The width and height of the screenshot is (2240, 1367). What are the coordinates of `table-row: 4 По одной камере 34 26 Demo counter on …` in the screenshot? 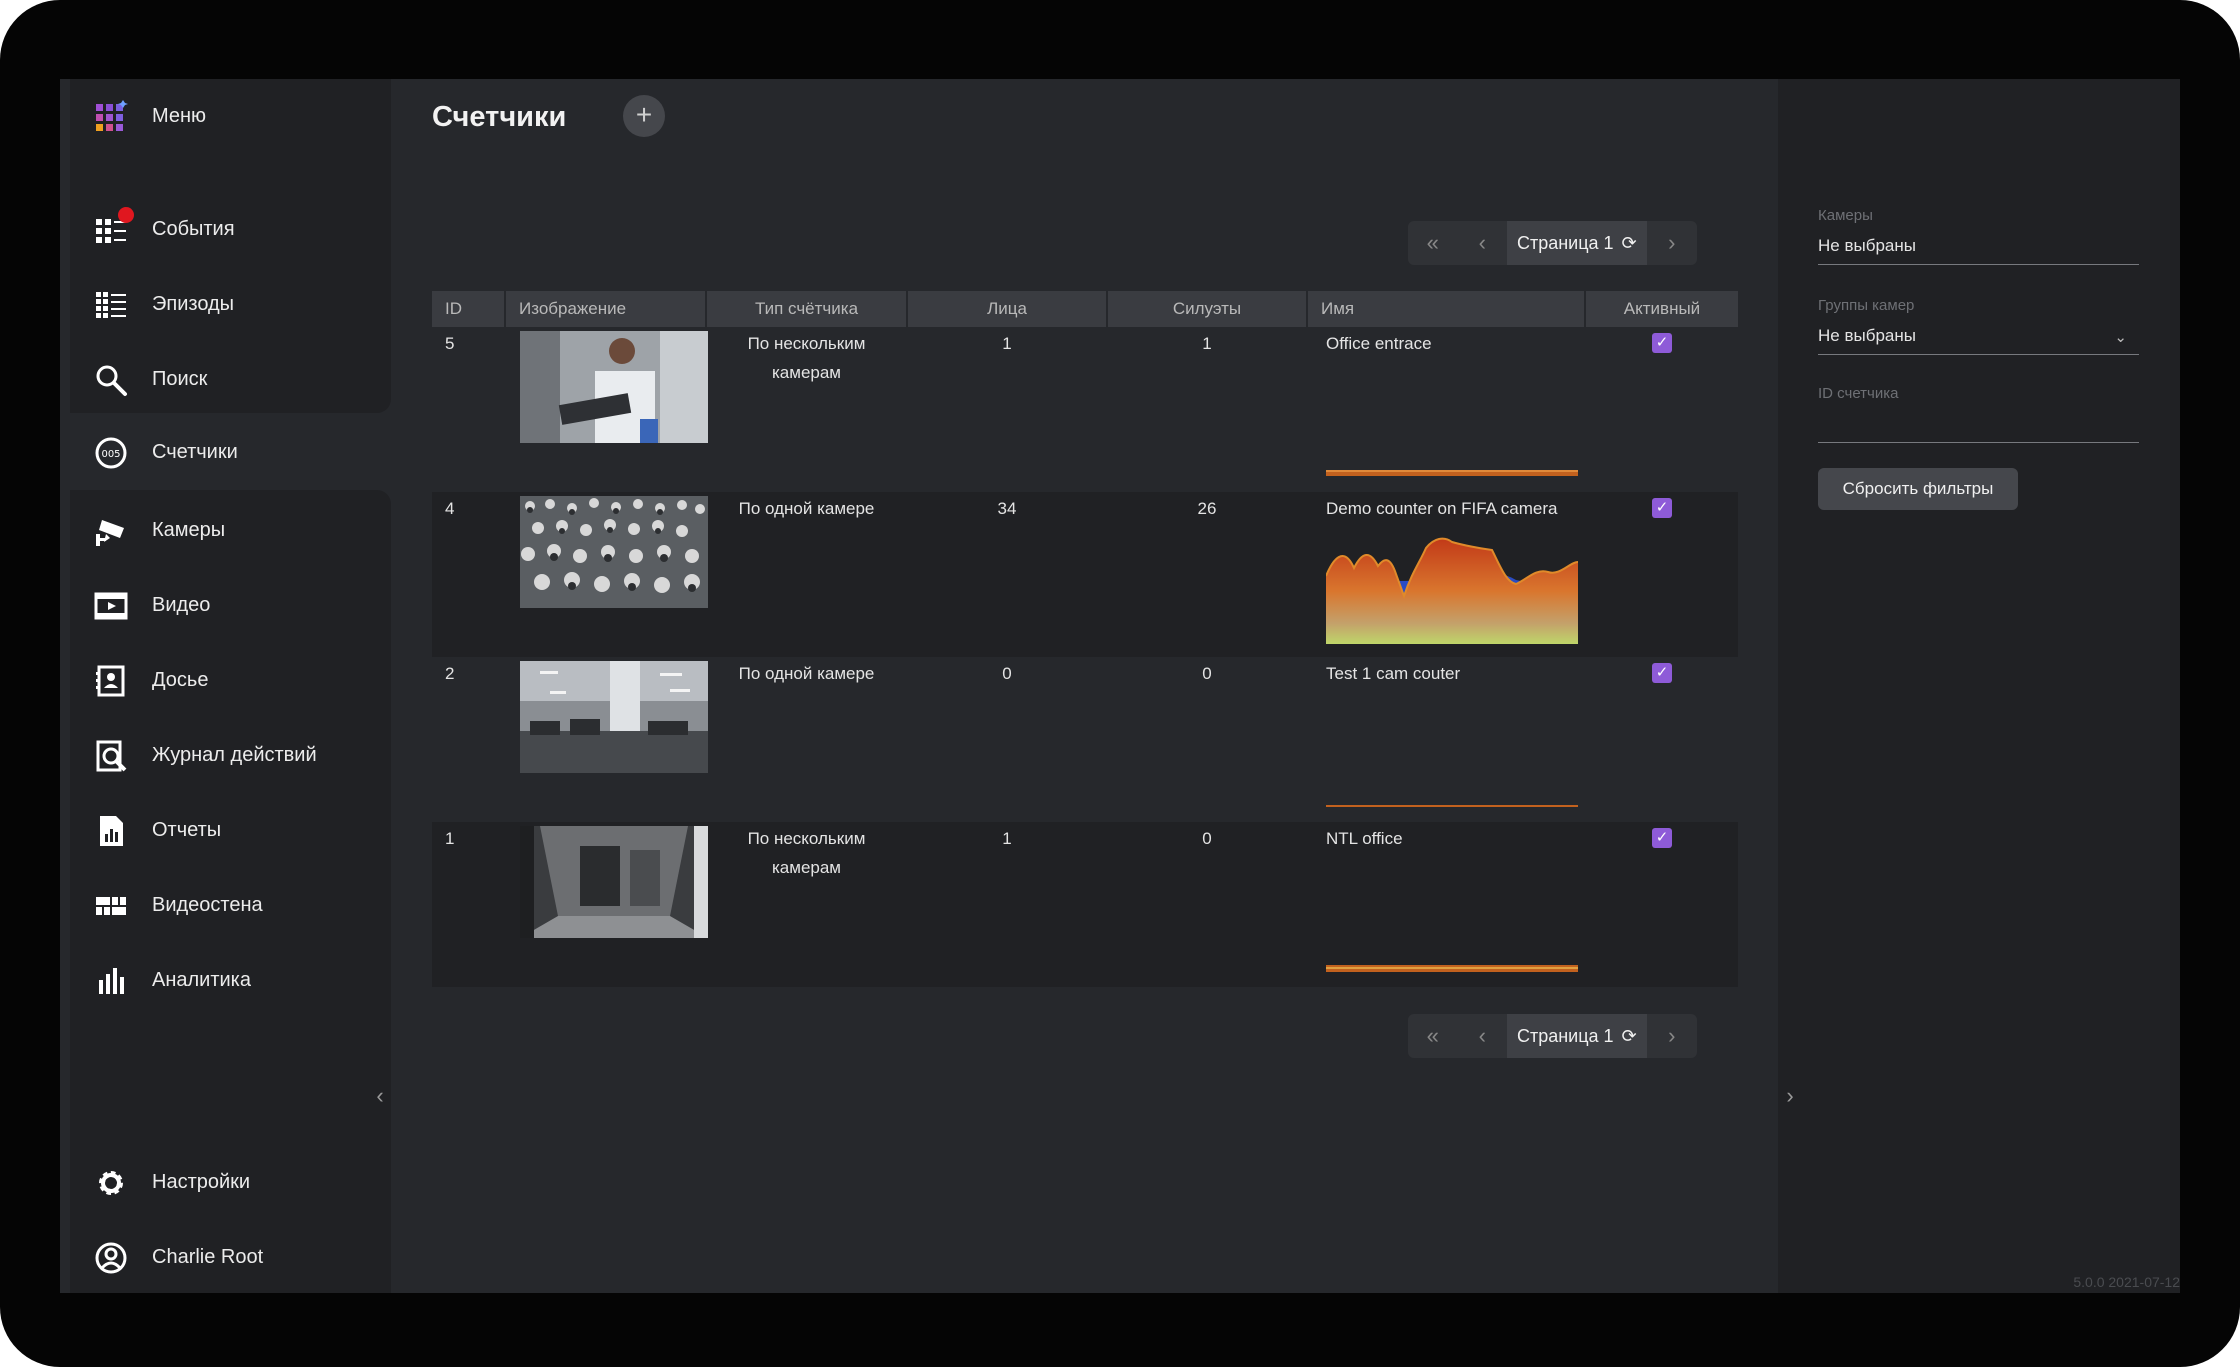 It's located at (1085, 574).